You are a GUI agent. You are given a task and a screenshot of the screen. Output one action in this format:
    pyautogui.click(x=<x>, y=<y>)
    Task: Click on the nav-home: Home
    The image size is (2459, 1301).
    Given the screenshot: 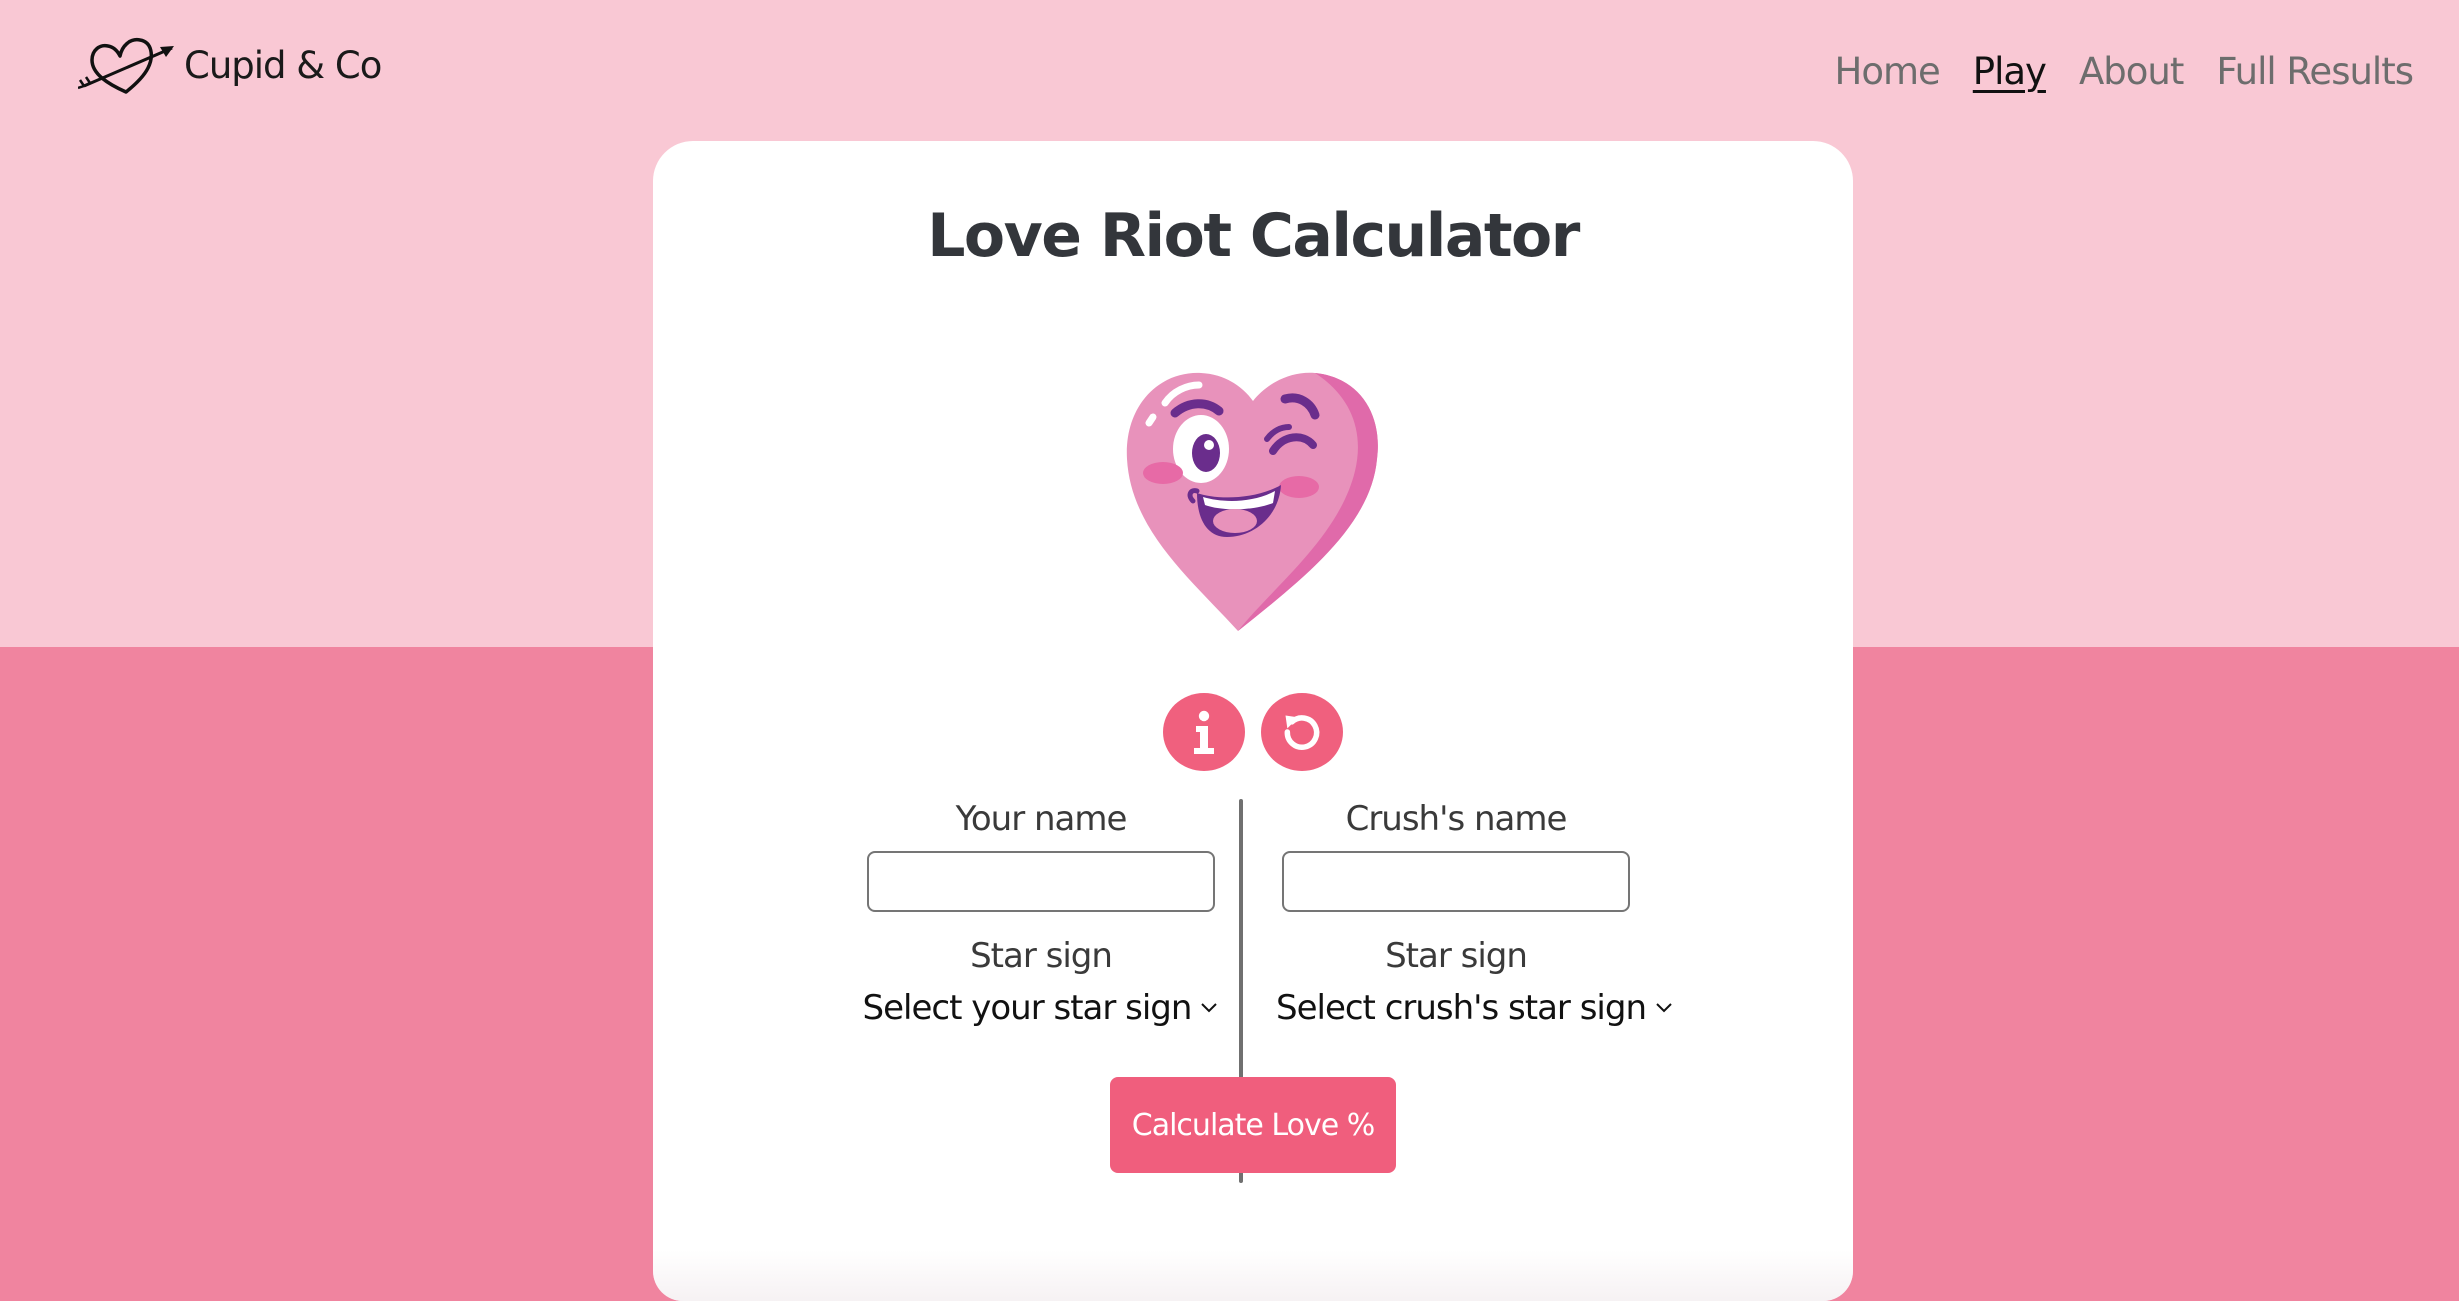 What is the action you would take?
    pyautogui.click(x=1888, y=71)
    